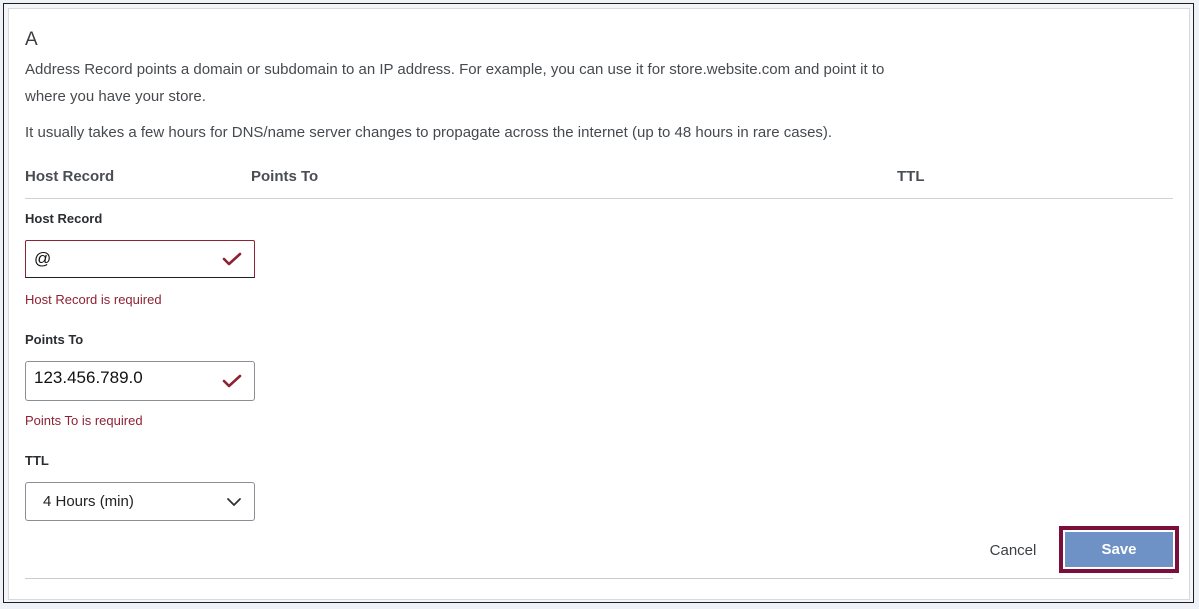 The image size is (1199, 609). What do you see at coordinates (31, 39) in the screenshot?
I see `record-type-title: A` at bounding box center [31, 39].